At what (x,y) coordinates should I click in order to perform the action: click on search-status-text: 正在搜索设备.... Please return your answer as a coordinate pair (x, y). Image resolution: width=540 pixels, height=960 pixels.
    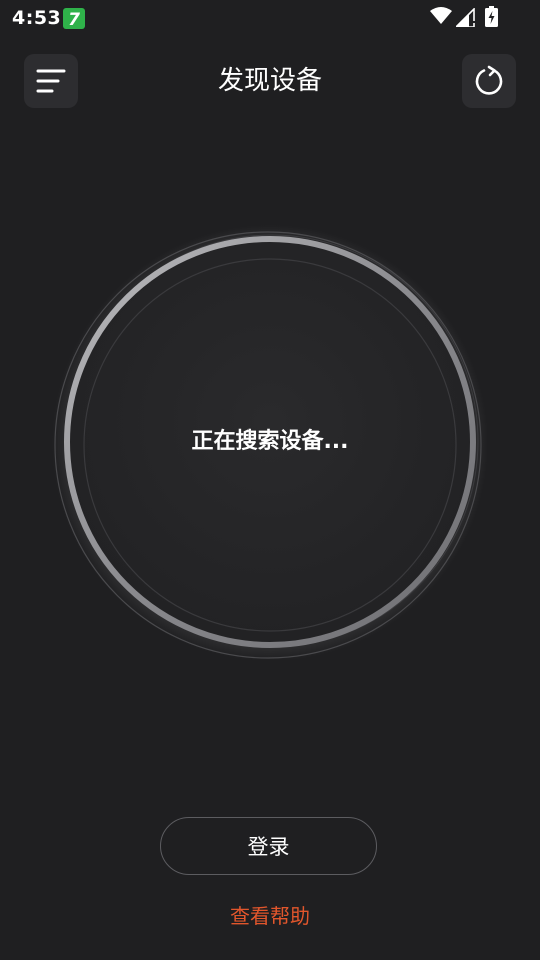
    Looking at the image, I should click on (270, 441).